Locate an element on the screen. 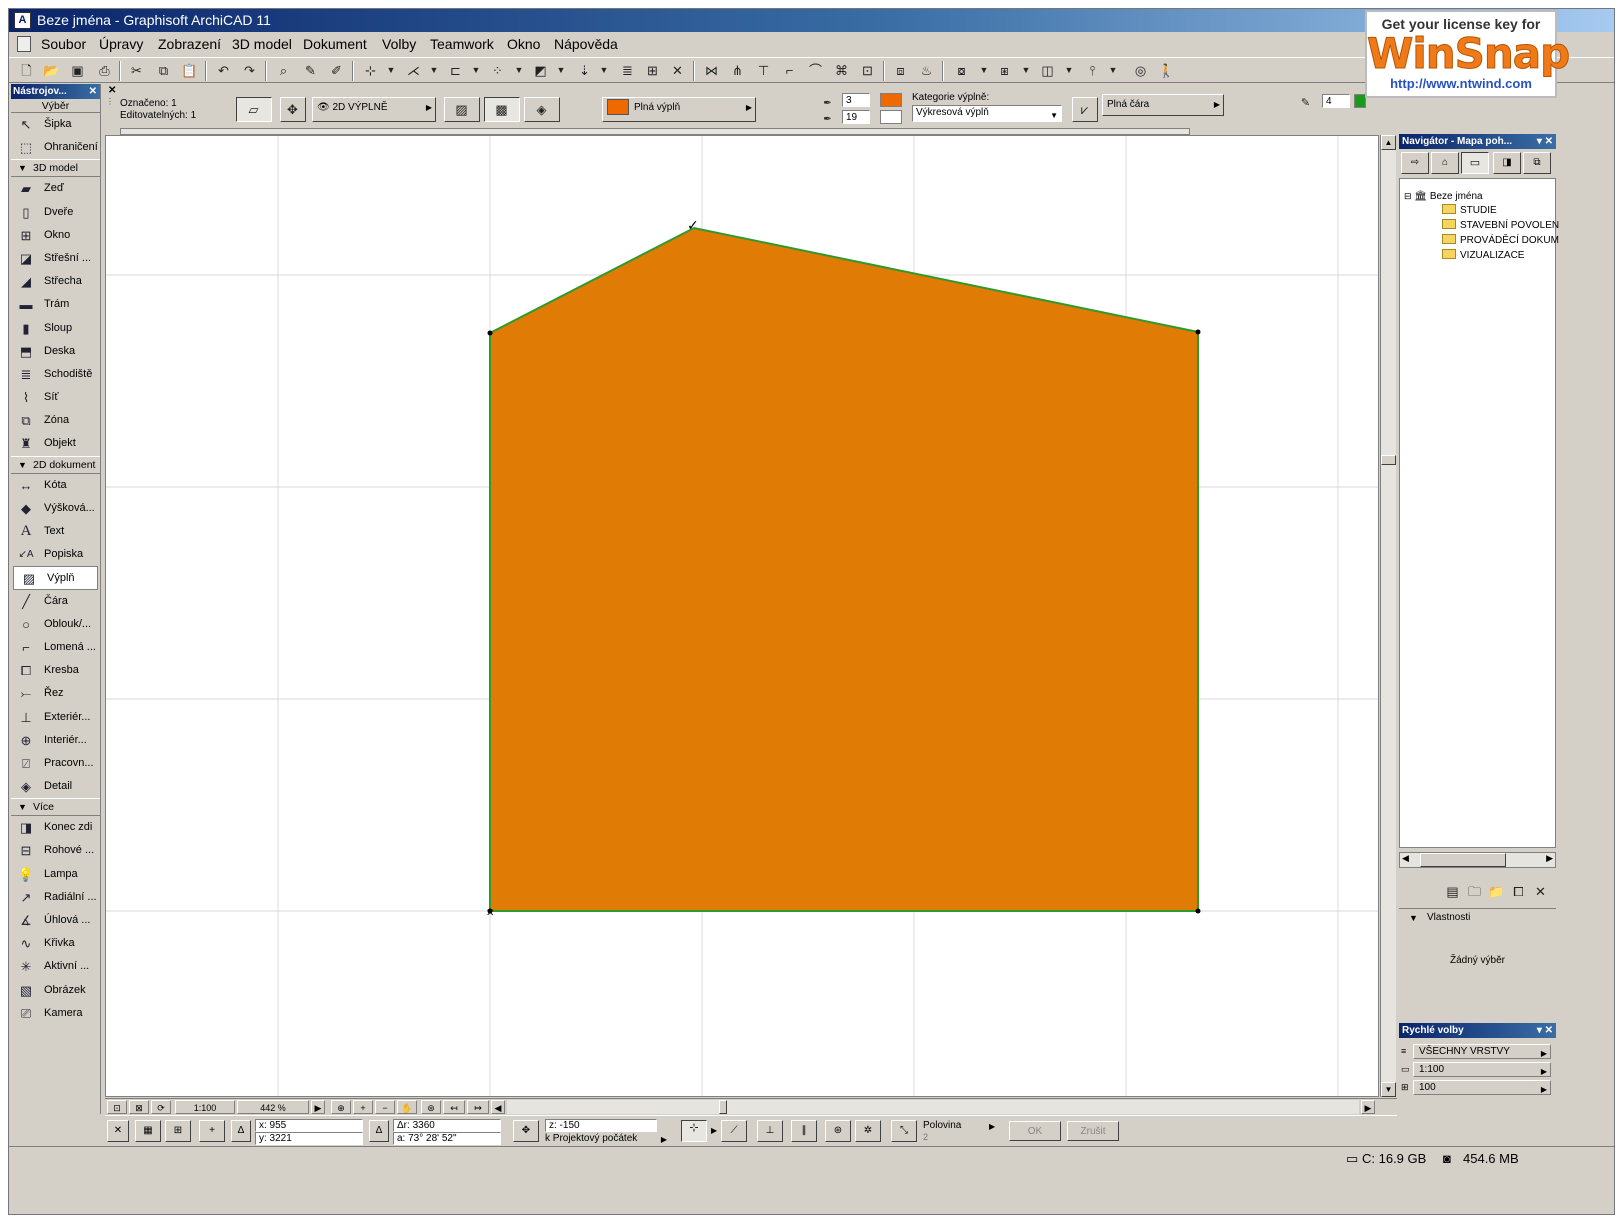 The image size is (1623, 1223). offset-icon: ⌒ is located at coordinates (815, 70).